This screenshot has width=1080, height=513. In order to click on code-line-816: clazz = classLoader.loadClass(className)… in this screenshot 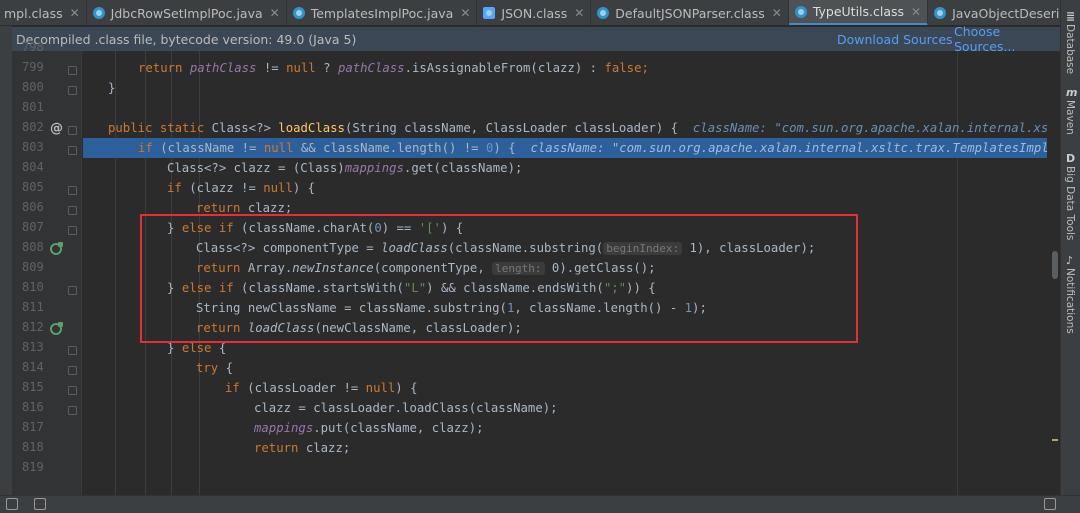, I will do `click(565, 408)`.